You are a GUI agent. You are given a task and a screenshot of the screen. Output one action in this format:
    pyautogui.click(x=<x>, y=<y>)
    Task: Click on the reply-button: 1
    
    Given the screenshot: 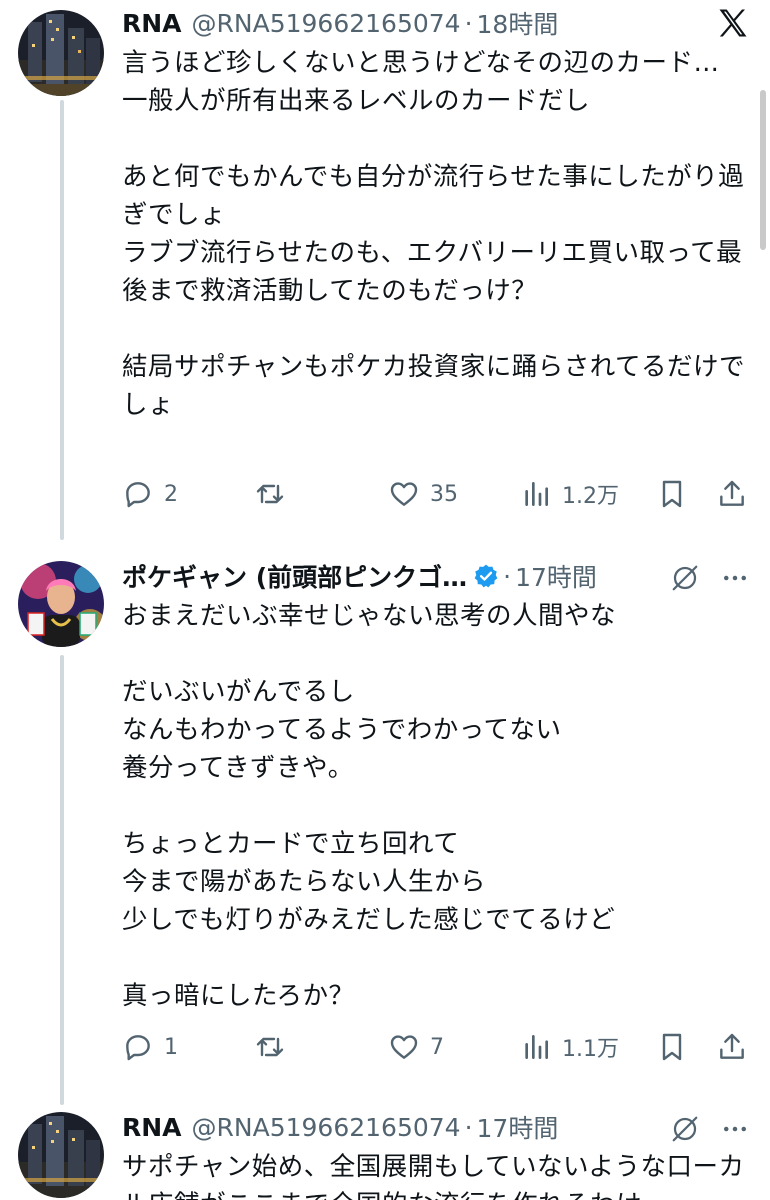 What is the action you would take?
    pyautogui.click(x=150, y=1047)
    